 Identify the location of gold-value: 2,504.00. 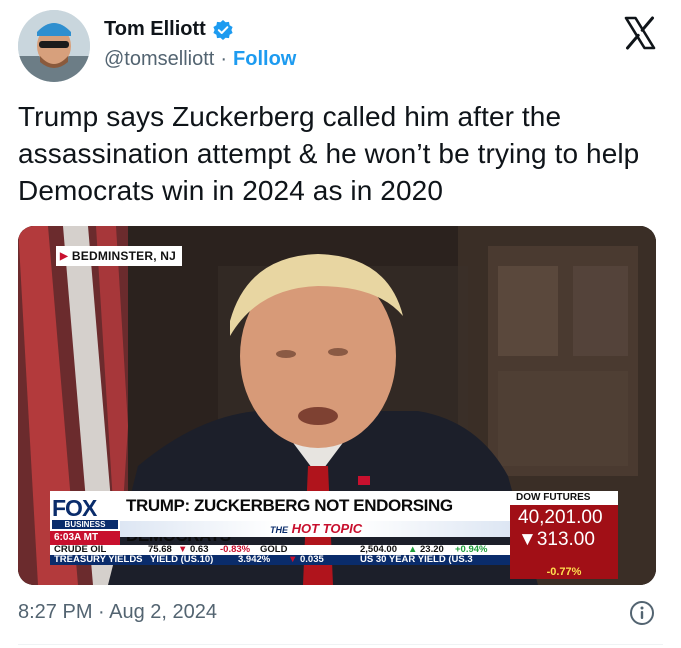
(378, 550).